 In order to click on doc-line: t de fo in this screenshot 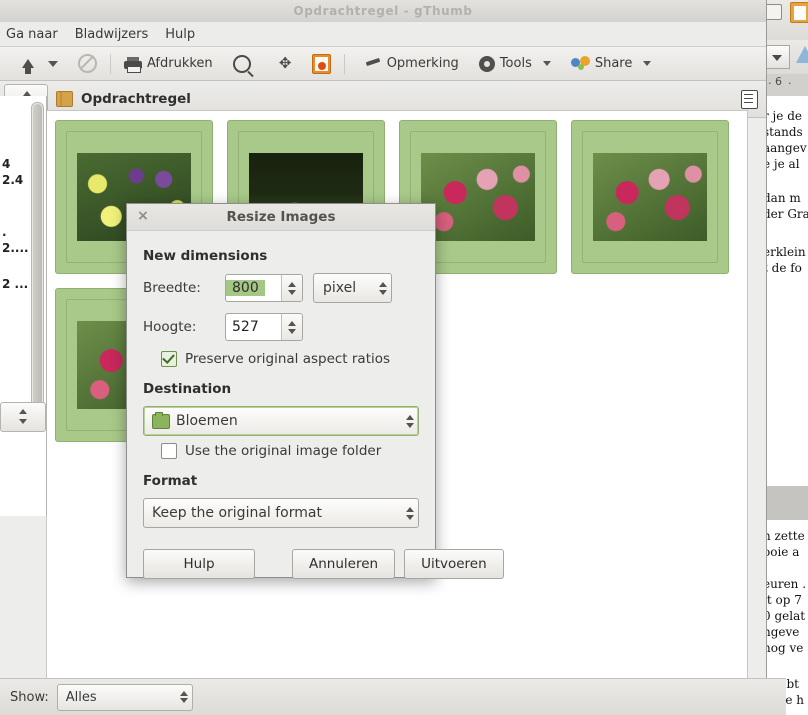, I will do `click(782, 268)`.